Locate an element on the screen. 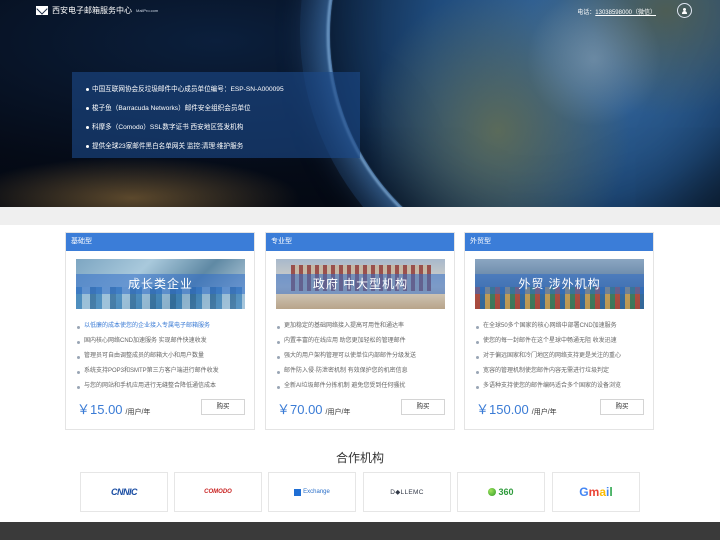  feature-item: 系统支持POP3和SMTP第三方客户端进行邮件收发 is located at coordinates (165, 371).